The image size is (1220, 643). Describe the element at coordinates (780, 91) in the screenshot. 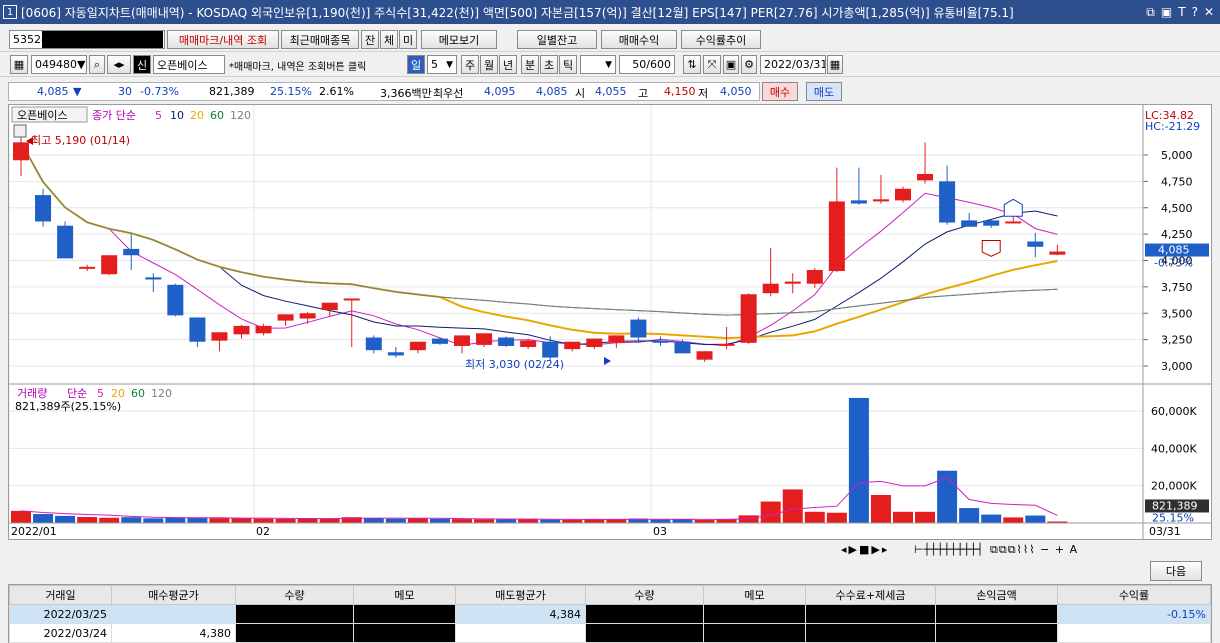

I see `buy-button: 매수` at that location.